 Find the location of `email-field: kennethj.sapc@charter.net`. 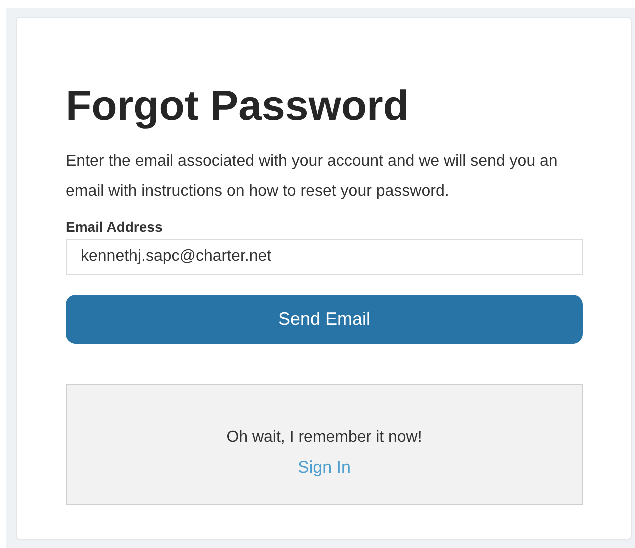

email-field: kennethj.sapc@charter.net is located at coordinates (324, 257).